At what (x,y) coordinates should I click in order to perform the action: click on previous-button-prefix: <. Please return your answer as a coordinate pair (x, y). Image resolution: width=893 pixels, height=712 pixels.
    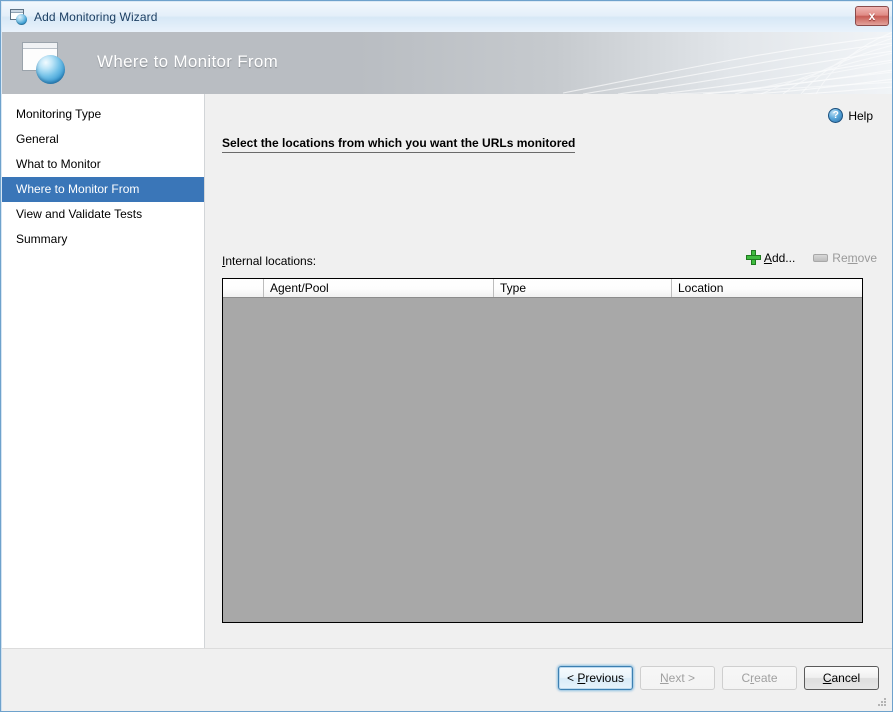
    Looking at the image, I should click on (572, 678).